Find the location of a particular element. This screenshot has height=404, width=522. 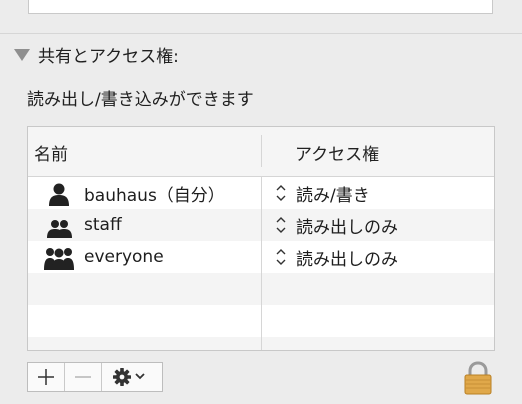

minus-icon is located at coordinates (83, 377).